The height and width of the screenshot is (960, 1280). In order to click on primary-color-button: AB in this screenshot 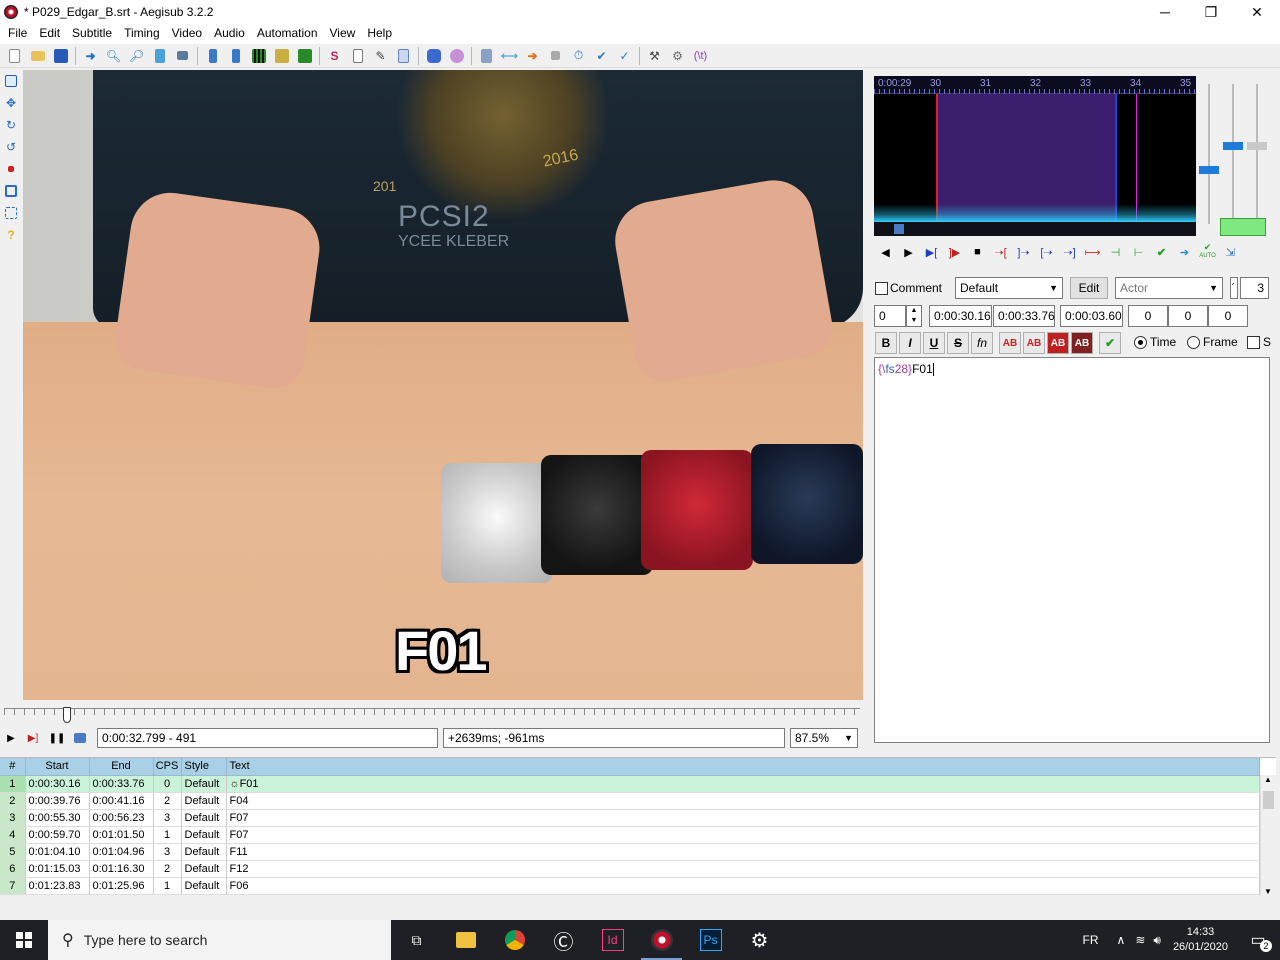, I will do `click(1010, 343)`.